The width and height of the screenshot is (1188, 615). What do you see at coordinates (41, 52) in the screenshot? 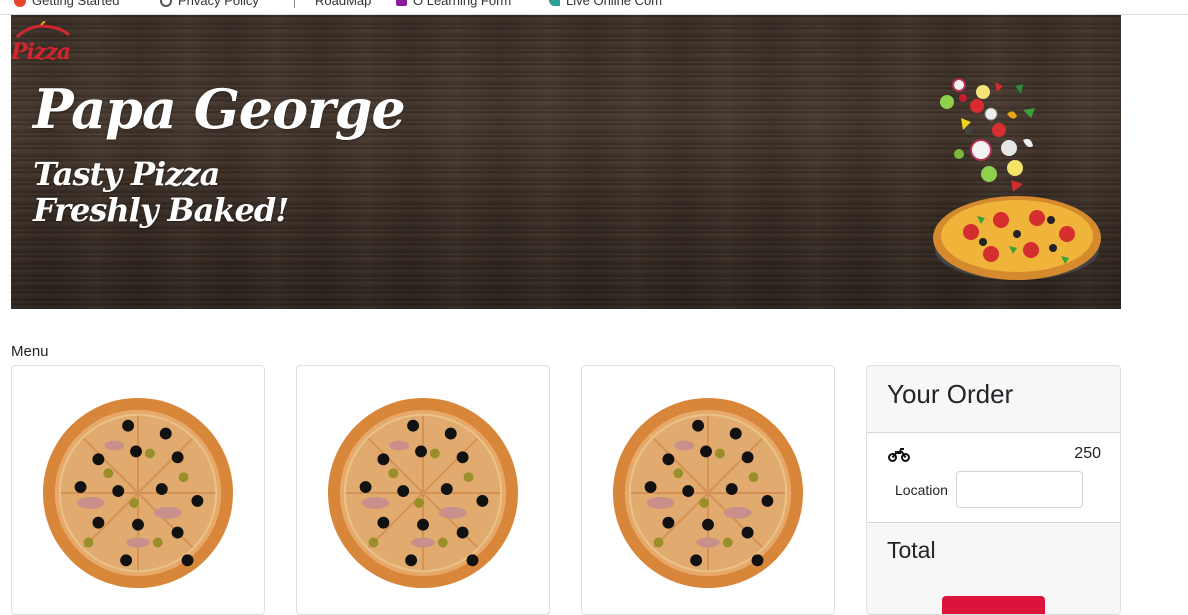
I see `logo-text: Pizza` at bounding box center [41, 52].